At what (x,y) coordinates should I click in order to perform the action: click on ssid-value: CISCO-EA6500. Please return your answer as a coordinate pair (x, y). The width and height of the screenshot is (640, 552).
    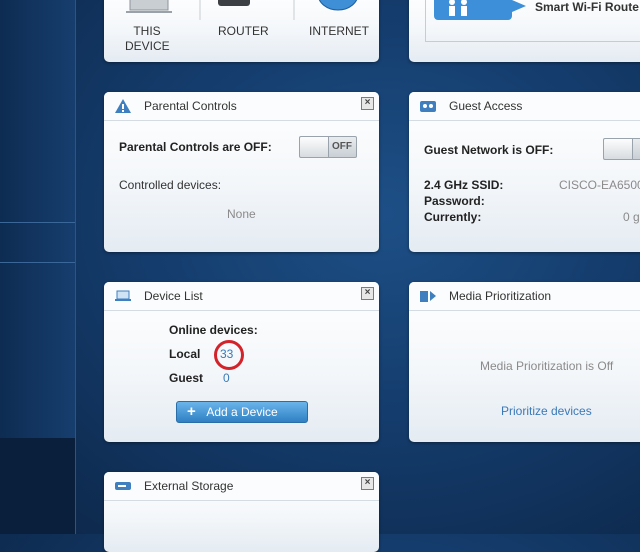
    Looking at the image, I should click on (599, 185).